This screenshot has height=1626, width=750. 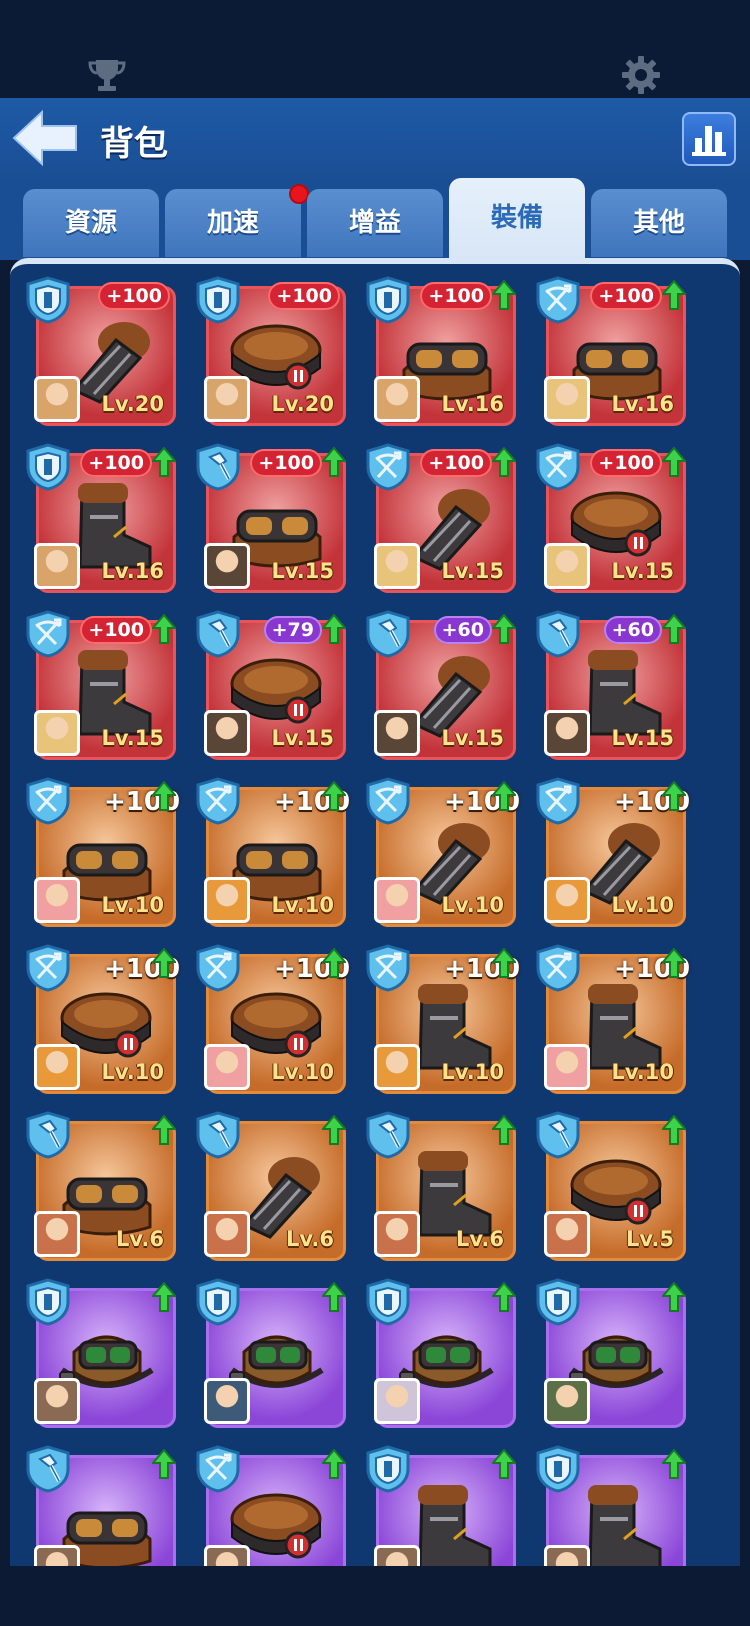 What do you see at coordinates (292, 630) in the screenshot?
I see `bonus-badge: +79` at bounding box center [292, 630].